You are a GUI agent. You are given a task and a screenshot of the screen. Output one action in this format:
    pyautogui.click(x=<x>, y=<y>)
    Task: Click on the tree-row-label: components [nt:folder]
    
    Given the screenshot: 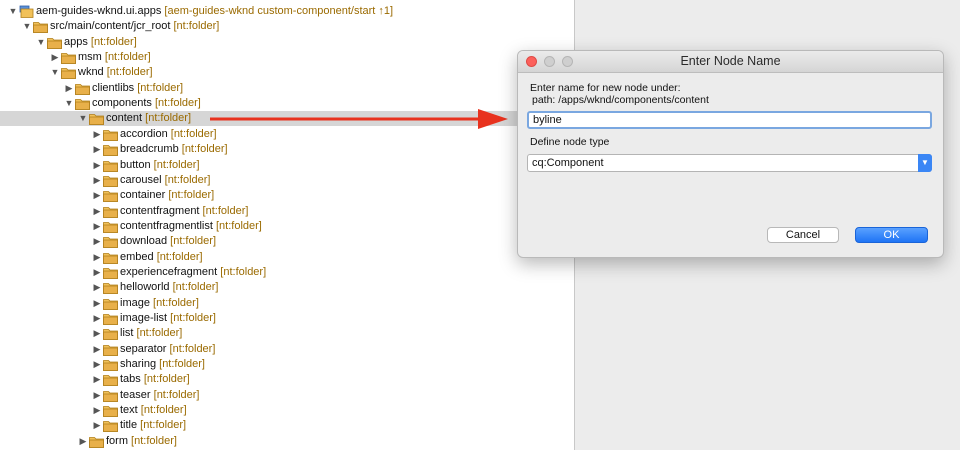 What is the action you would take?
    pyautogui.click(x=146, y=103)
    